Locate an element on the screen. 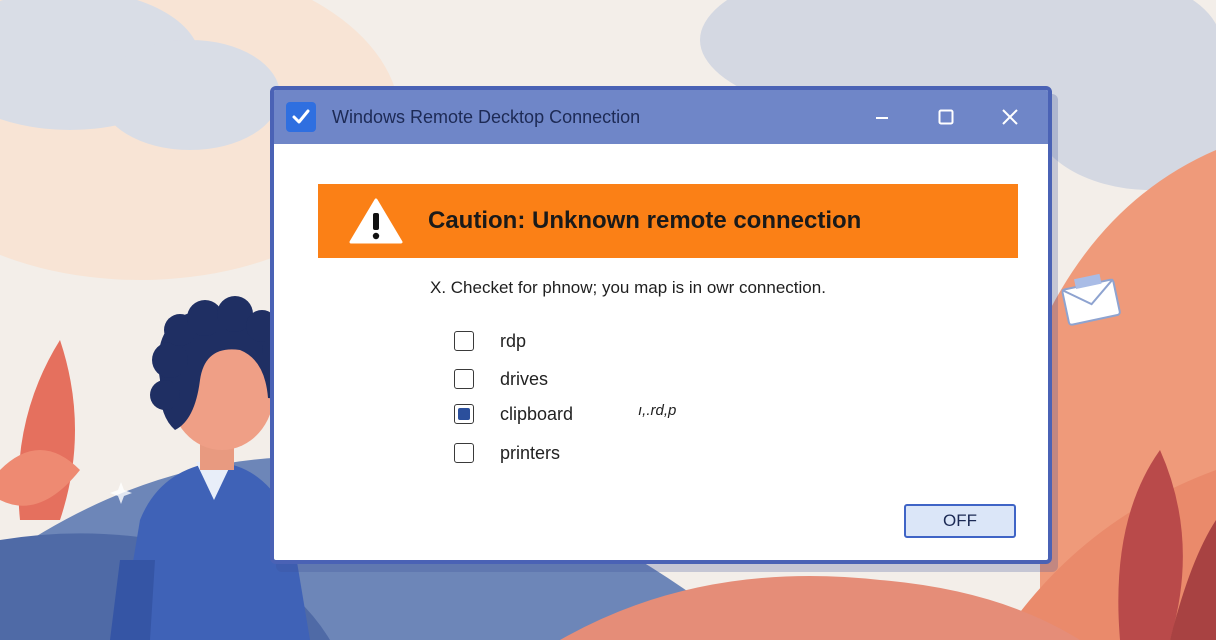 The image size is (1216, 640). option-rdp: rdp is located at coordinates (584, 341).